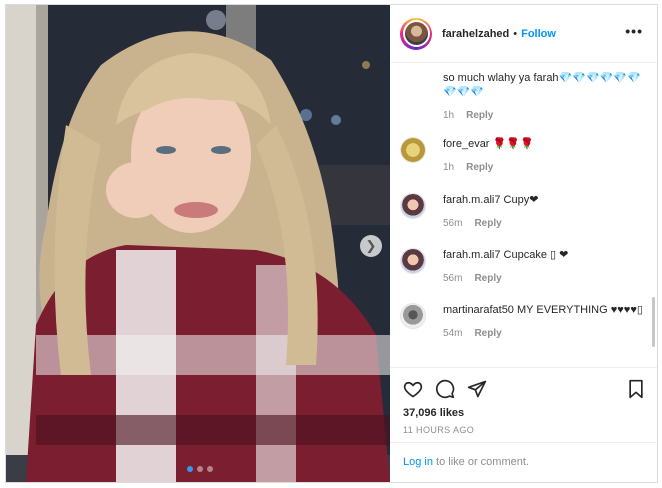  Describe the element at coordinates (453, 333) in the screenshot. I see `comment-time: 54m` at that location.